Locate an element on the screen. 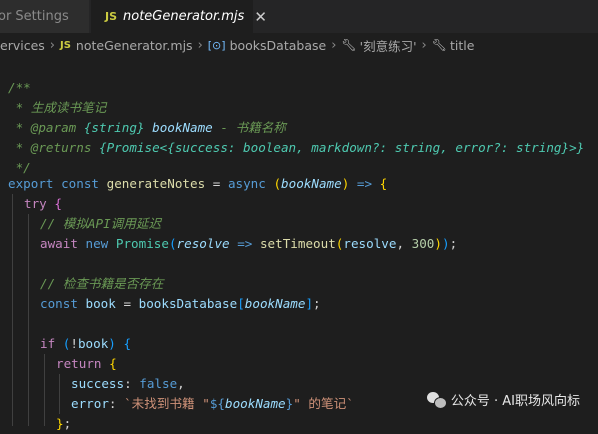 The width and height of the screenshot is (598, 434). tab-settings: or Settings is located at coordinates (45, 16).